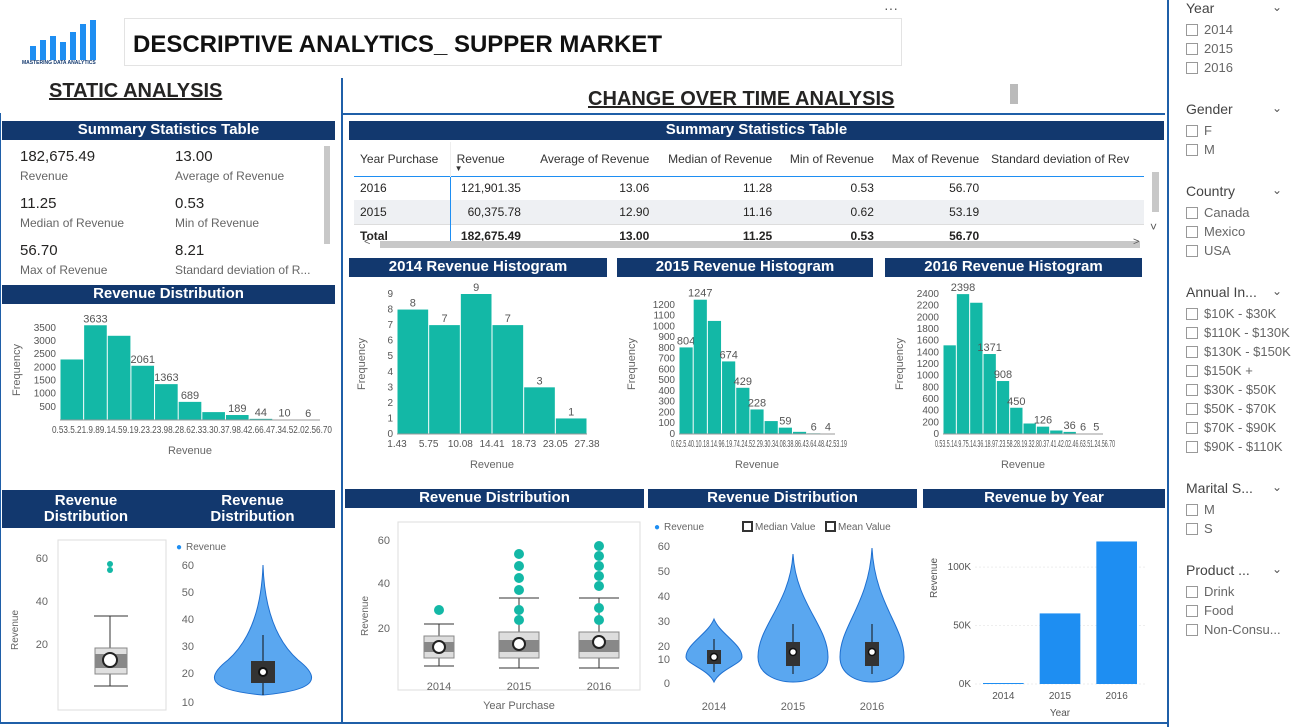 This screenshot has width=1302, height=727. I want to click on table-row: 2016 121,901.35 13.06 11.28 0.53 56.70, so click(749, 188).